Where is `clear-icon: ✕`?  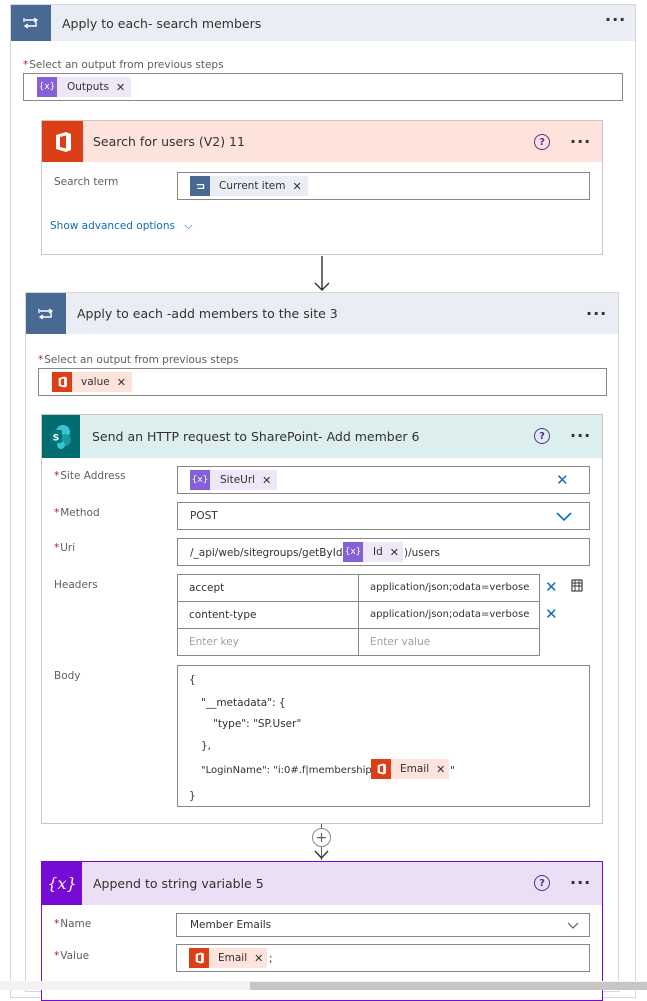 clear-icon: ✕ is located at coordinates (562, 480).